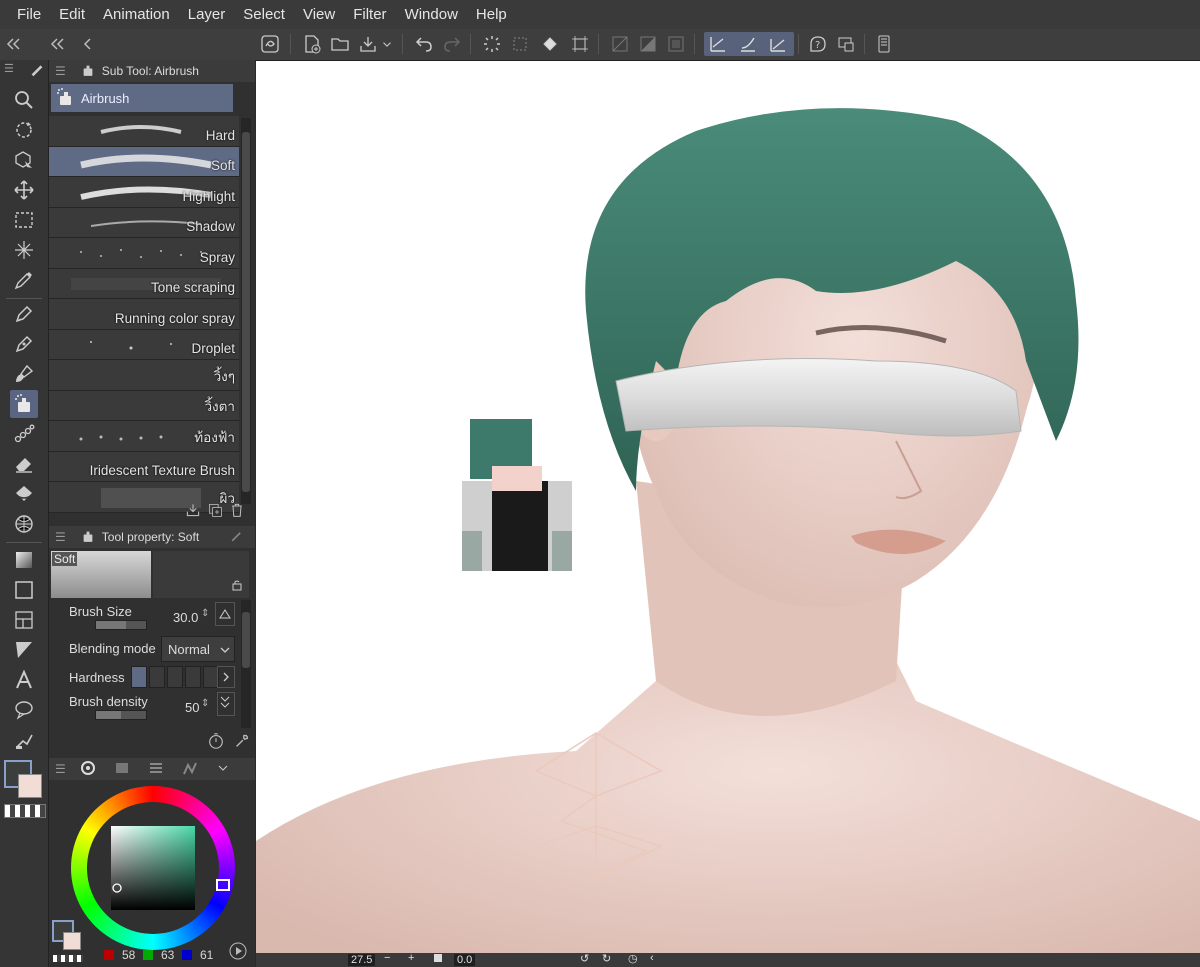 Image resolution: width=1200 pixels, height=967 pixels. What do you see at coordinates (387, 44) in the screenshot?
I see `chevron-down-icon` at bounding box center [387, 44].